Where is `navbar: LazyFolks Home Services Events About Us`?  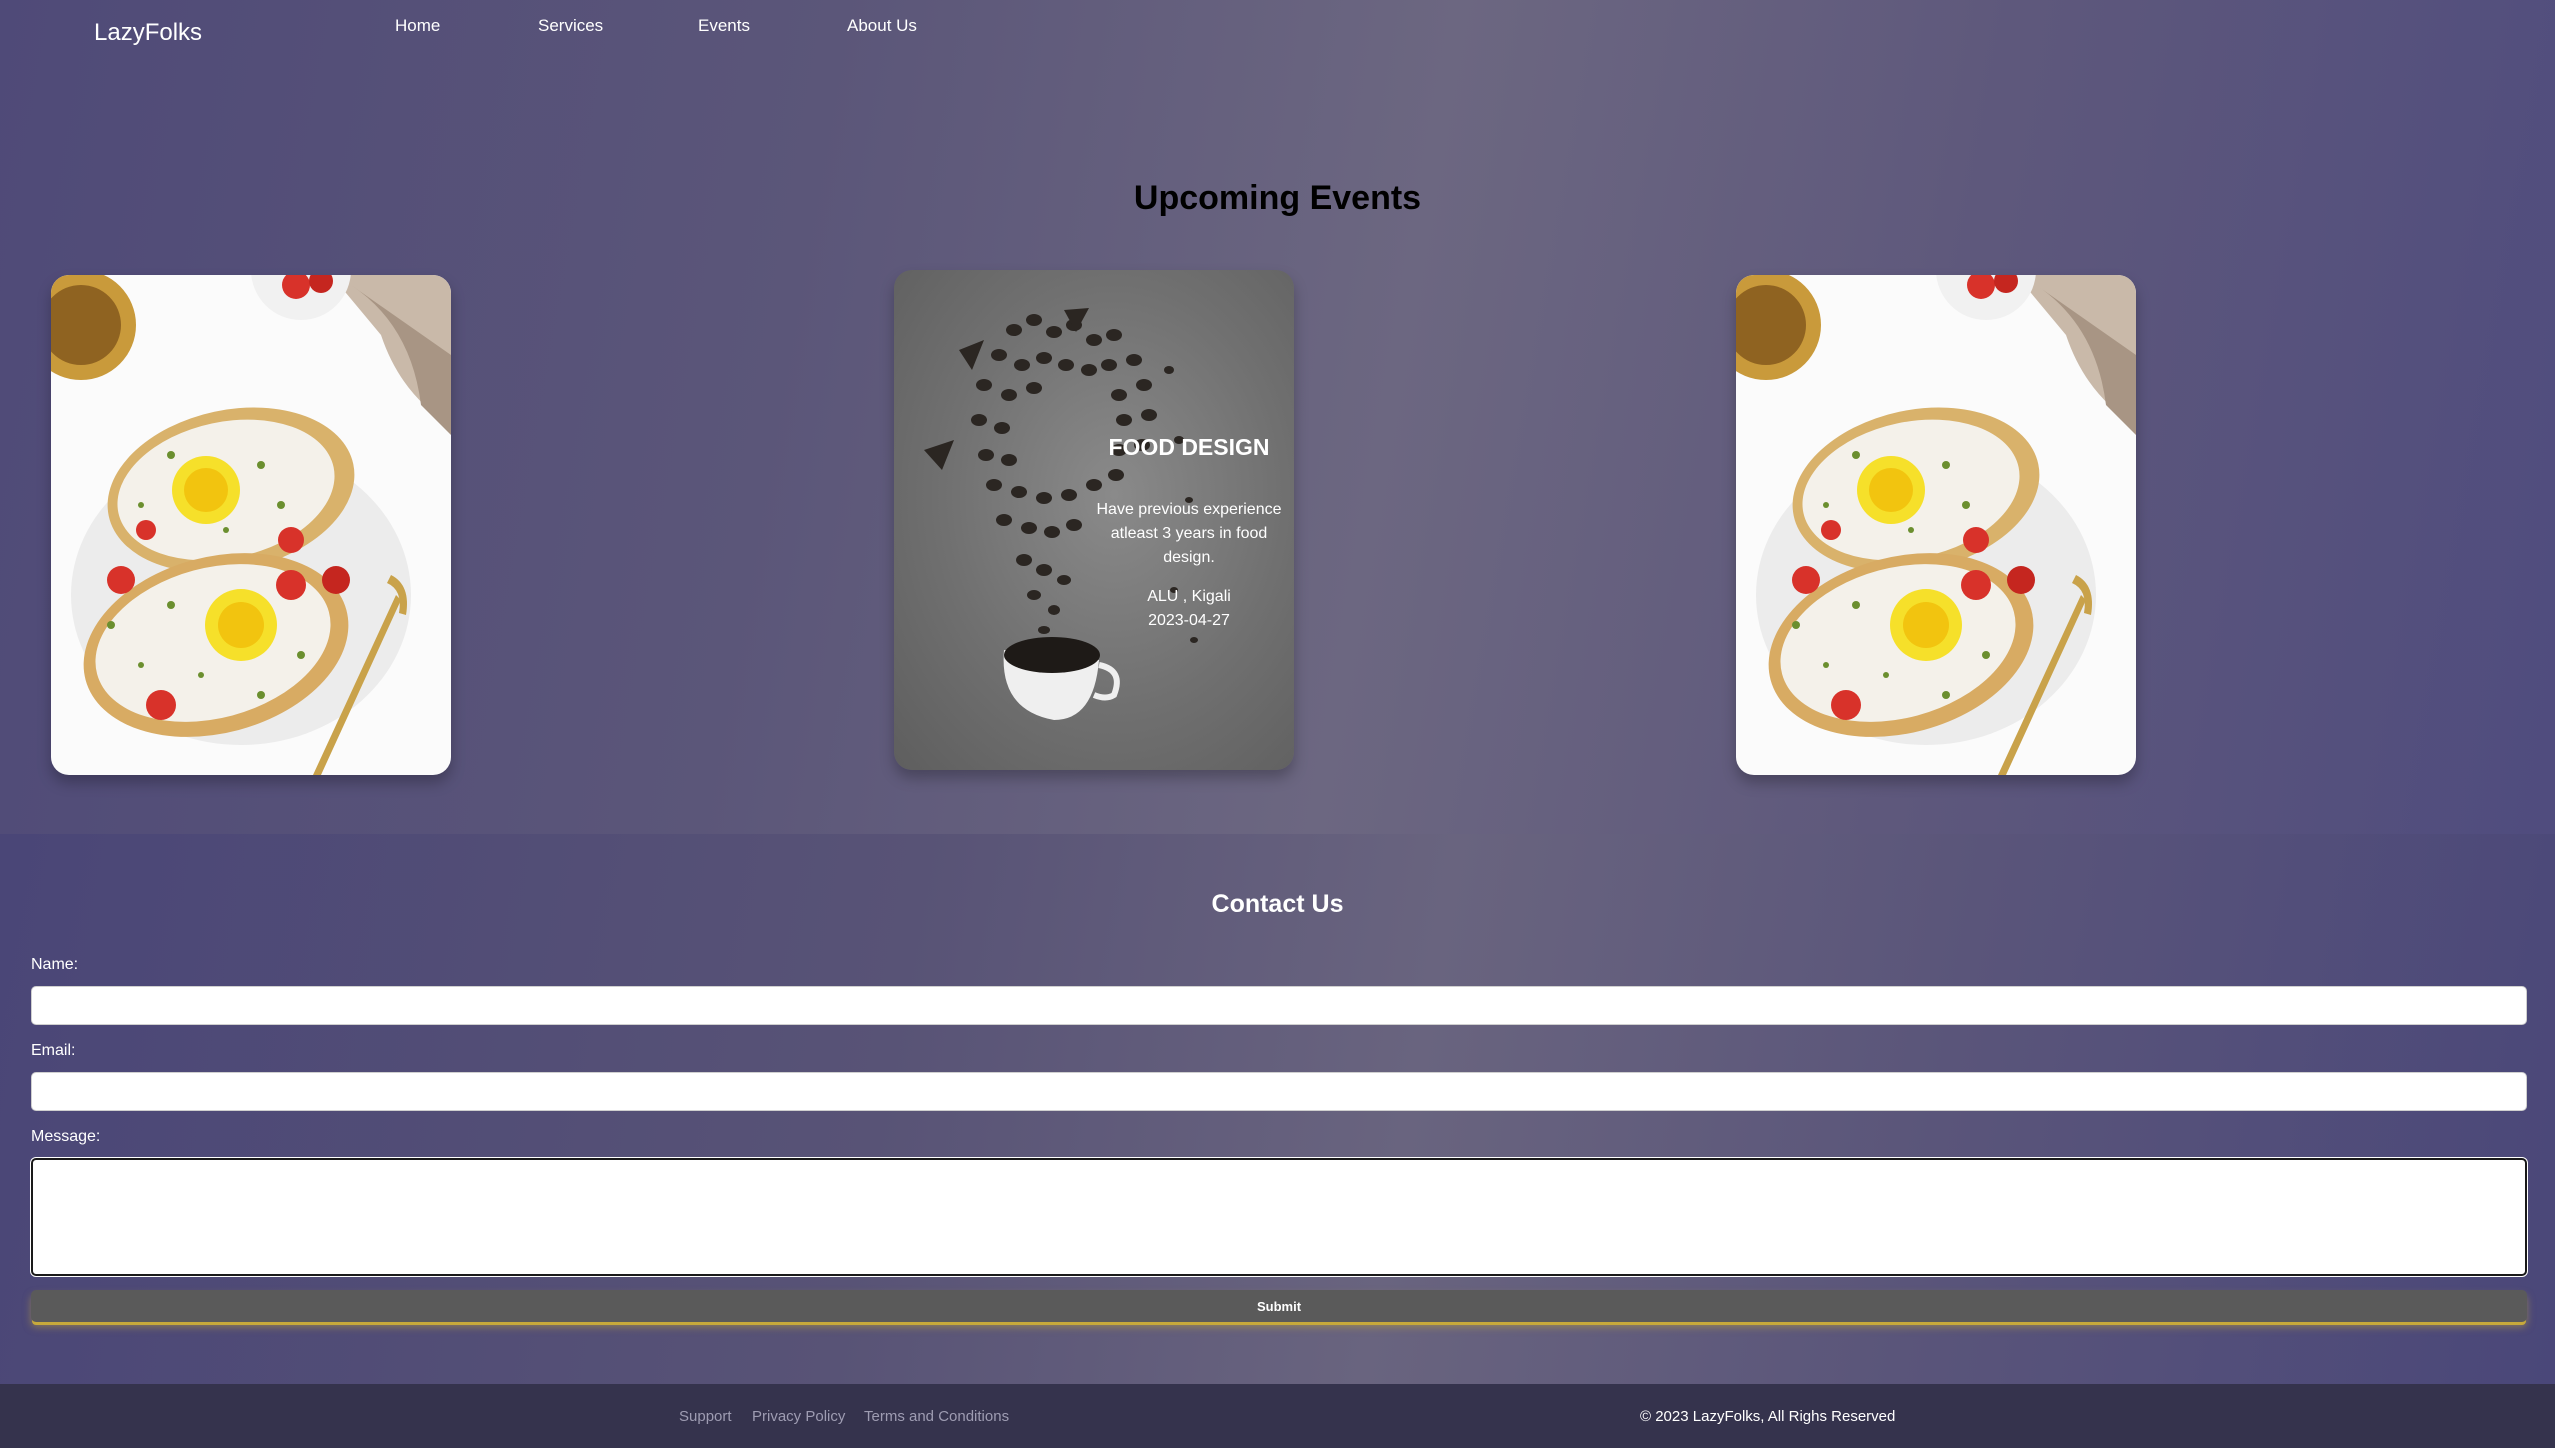
navbar: LazyFolks Home Services Events About Us is located at coordinates (1277, 35).